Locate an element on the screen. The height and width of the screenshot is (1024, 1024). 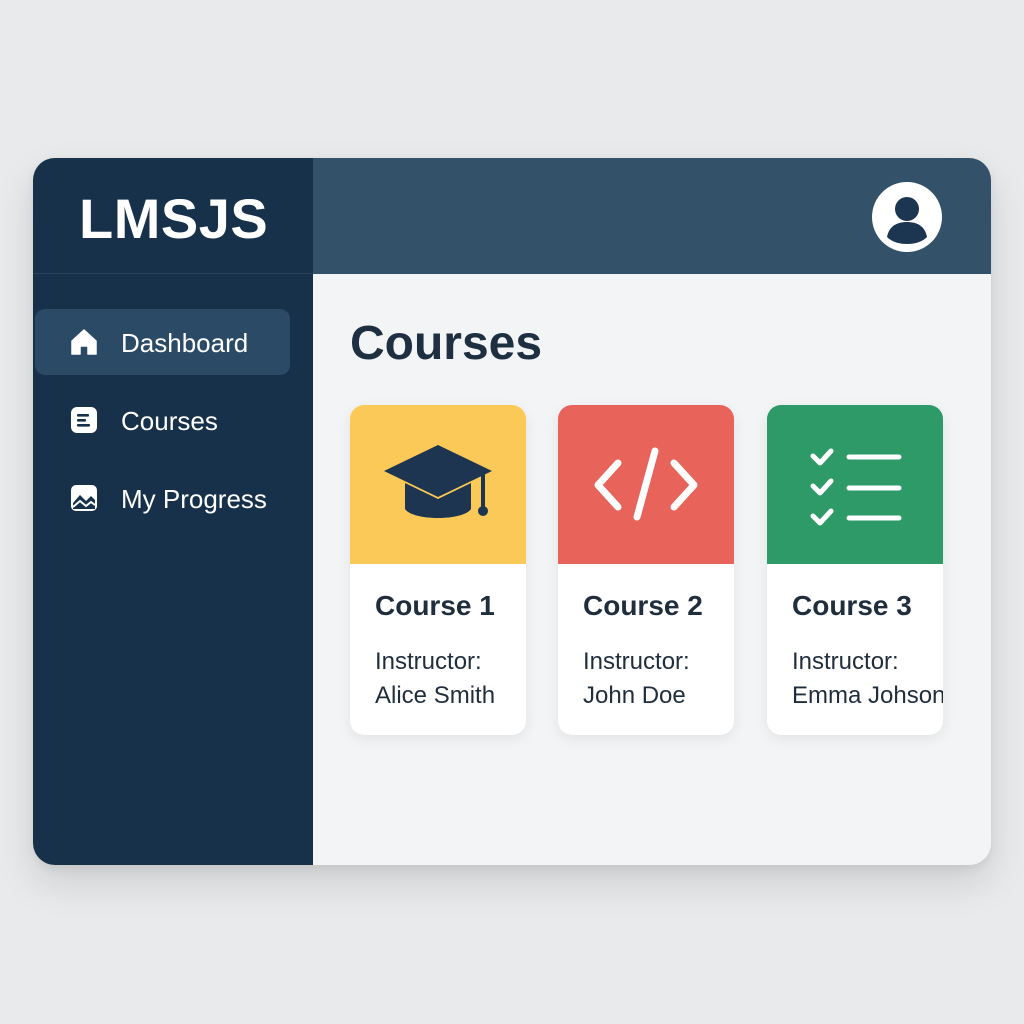
chart-icon is located at coordinates (84, 498).